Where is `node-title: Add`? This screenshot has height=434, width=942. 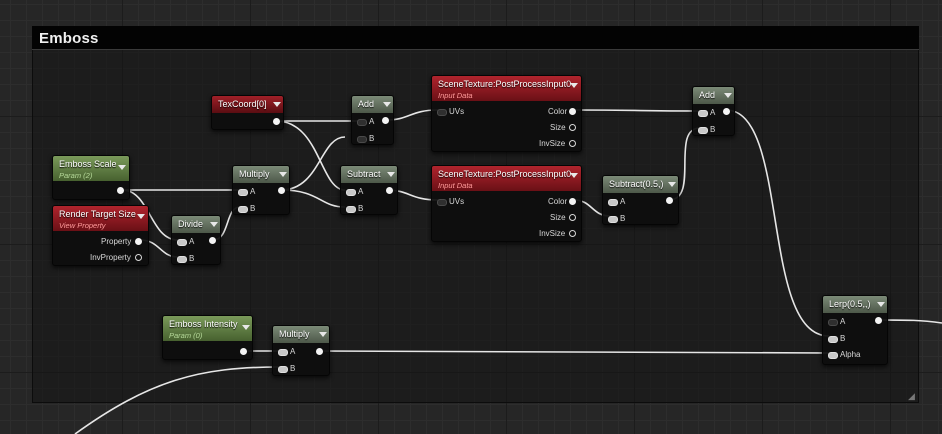
node-title: Add is located at coordinates (366, 104).